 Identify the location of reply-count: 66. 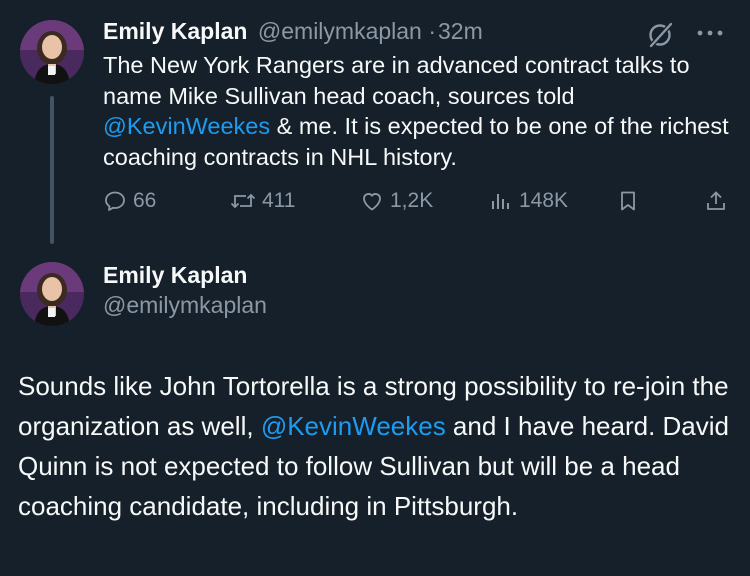
(145, 200).